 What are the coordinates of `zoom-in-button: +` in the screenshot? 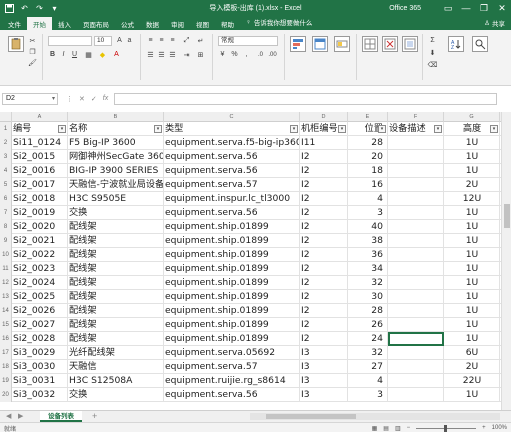 It's located at (484, 428).